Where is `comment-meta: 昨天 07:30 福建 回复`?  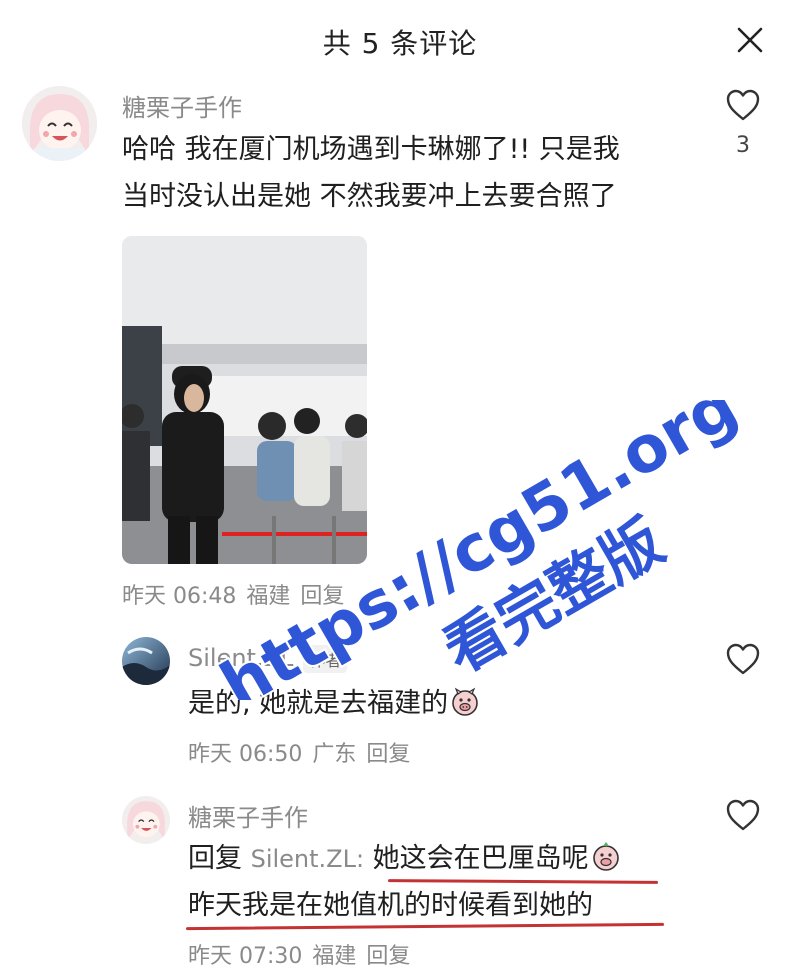
comment-meta: 昨天 07:30 福建 回复 is located at coordinates (304, 952).